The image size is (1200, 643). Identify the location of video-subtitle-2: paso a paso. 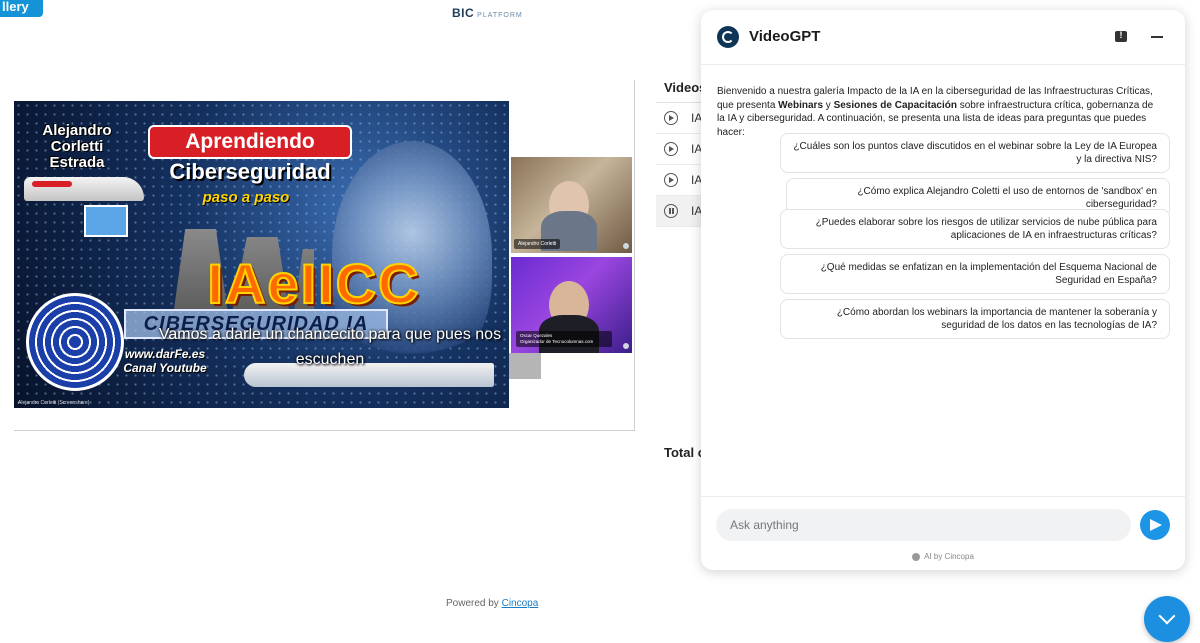
(246, 197).